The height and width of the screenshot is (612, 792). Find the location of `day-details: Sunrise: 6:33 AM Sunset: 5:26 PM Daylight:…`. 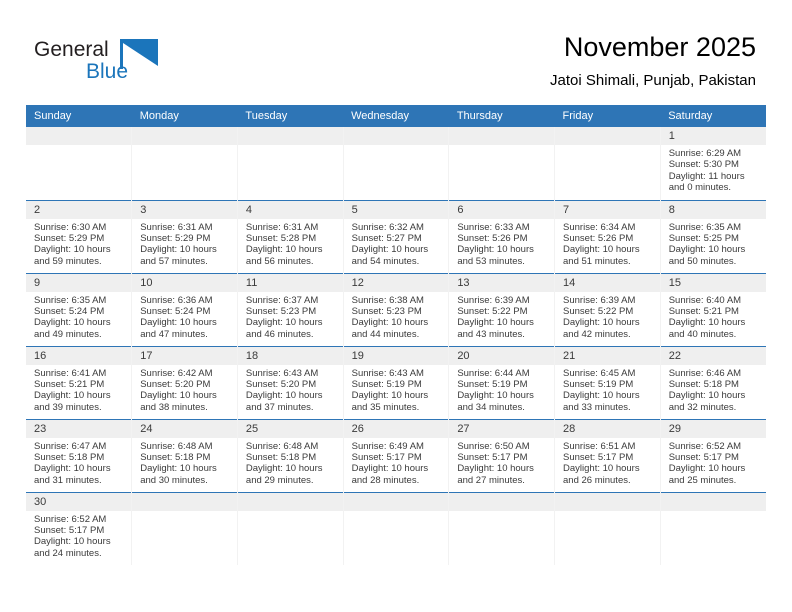

day-details: Sunrise: 6:33 AM Sunset: 5:26 PM Daylight:… is located at coordinates (501, 243).